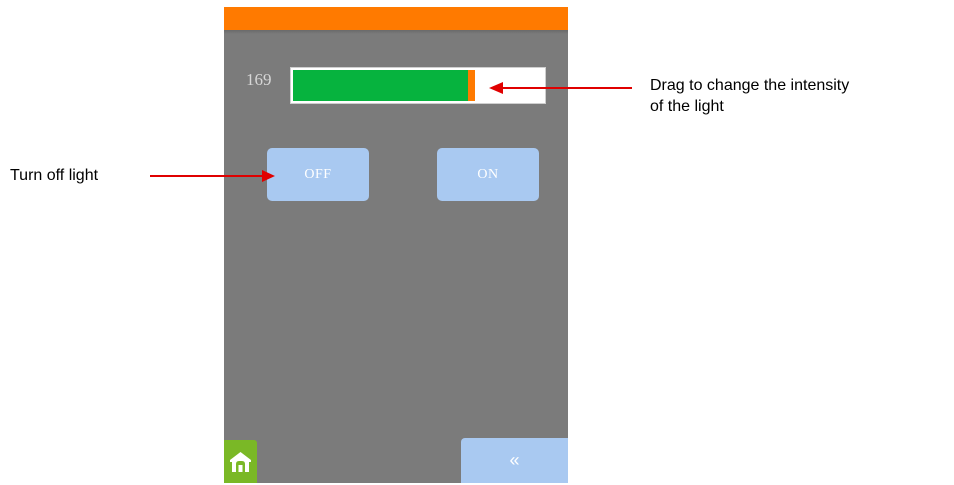 This screenshot has width=954, height=485. What do you see at coordinates (212, 176) in the screenshot?
I see `off-arrow` at bounding box center [212, 176].